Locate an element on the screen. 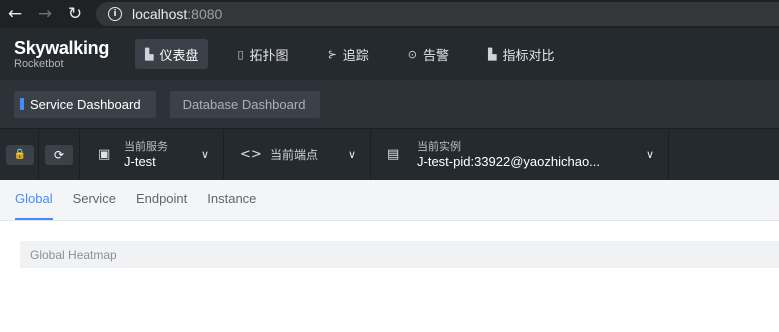 This screenshot has height=332, width=779. back-icon: ← is located at coordinates (15, 14).